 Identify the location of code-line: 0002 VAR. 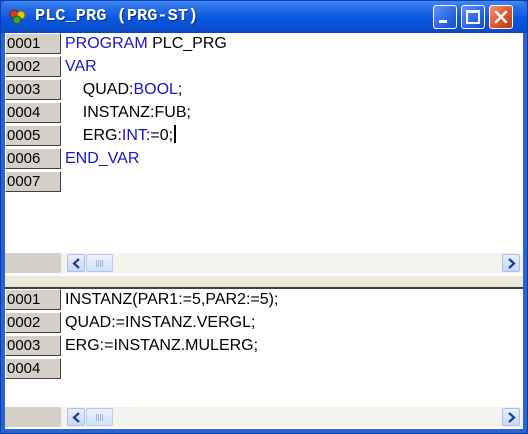
(264, 67).